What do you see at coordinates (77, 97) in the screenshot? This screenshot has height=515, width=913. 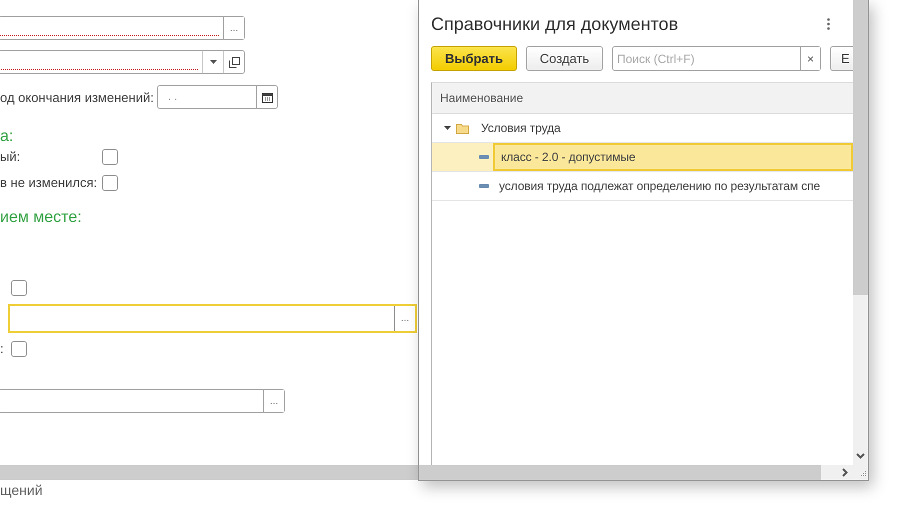 I see `field-label: од окончания изменений:` at bounding box center [77, 97].